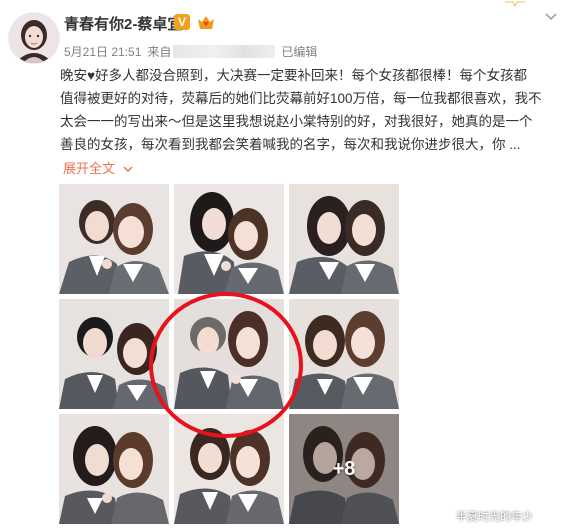 The height and width of the screenshot is (529, 564). Describe the element at coordinates (515, 4) in the screenshot. I see `arrow-decoration-icon` at that location.